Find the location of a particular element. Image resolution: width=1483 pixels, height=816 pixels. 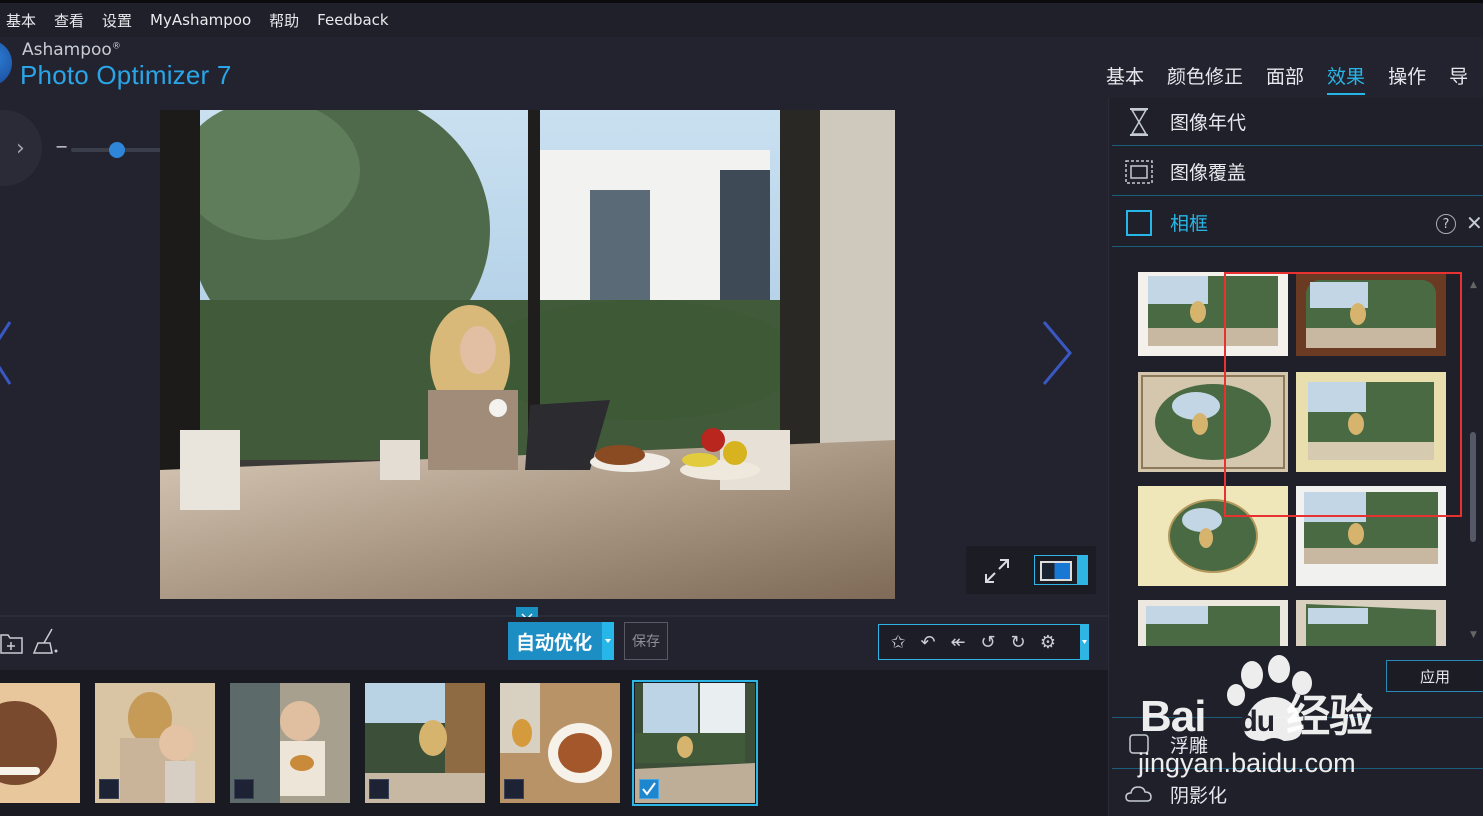

tab-operations: 操作 is located at coordinates (1407, 78).